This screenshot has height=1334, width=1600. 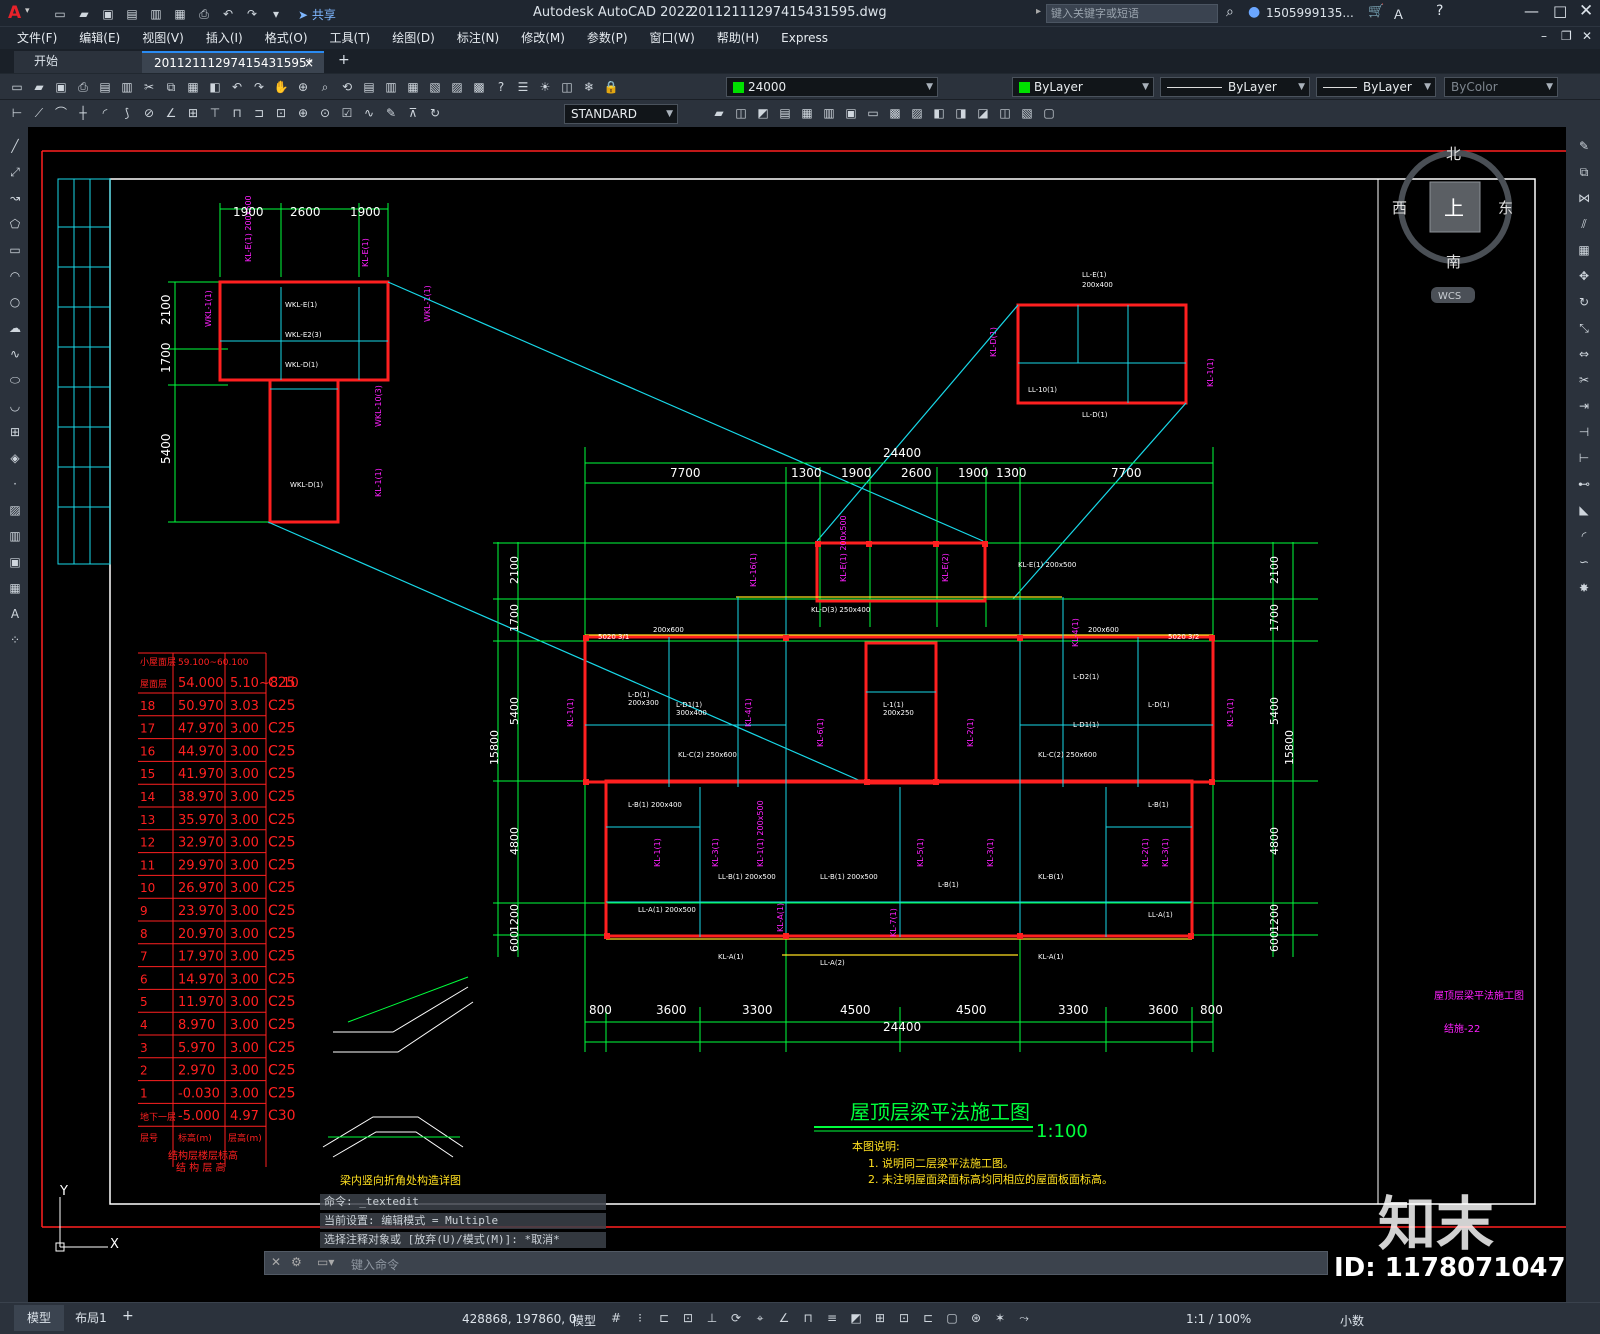 What do you see at coordinates (763, 113) in the screenshot?
I see `collect-leader-icon: ◩` at bounding box center [763, 113].